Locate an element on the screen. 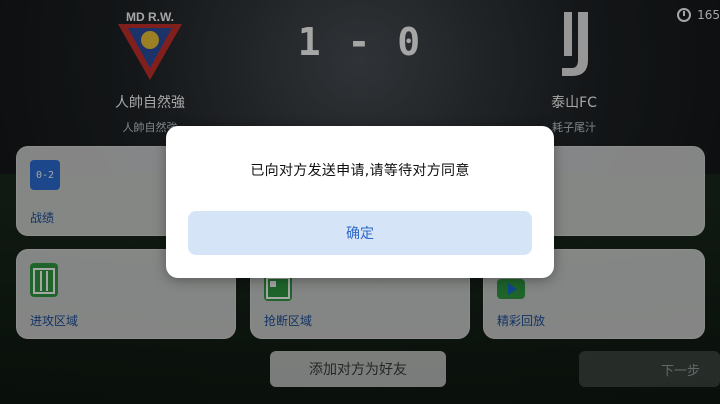  confirm-button: 确定 is located at coordinates (360, 233).